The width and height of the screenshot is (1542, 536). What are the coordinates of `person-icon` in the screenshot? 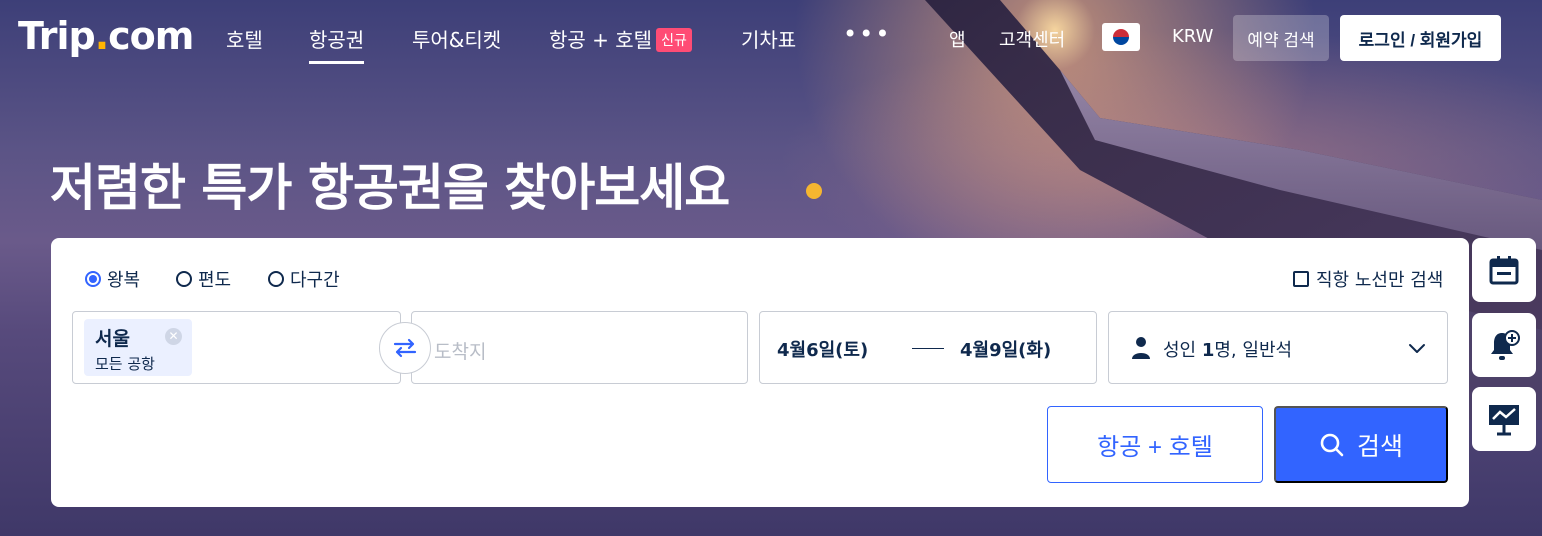 It's located at (1141, 348).